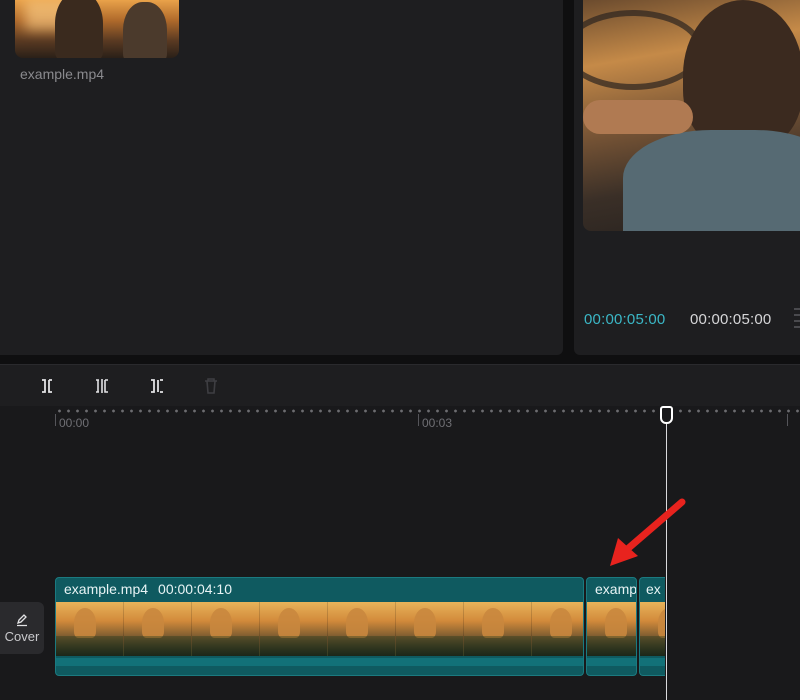  I want to click on annotation-arrow-icon, so click(648, 532).